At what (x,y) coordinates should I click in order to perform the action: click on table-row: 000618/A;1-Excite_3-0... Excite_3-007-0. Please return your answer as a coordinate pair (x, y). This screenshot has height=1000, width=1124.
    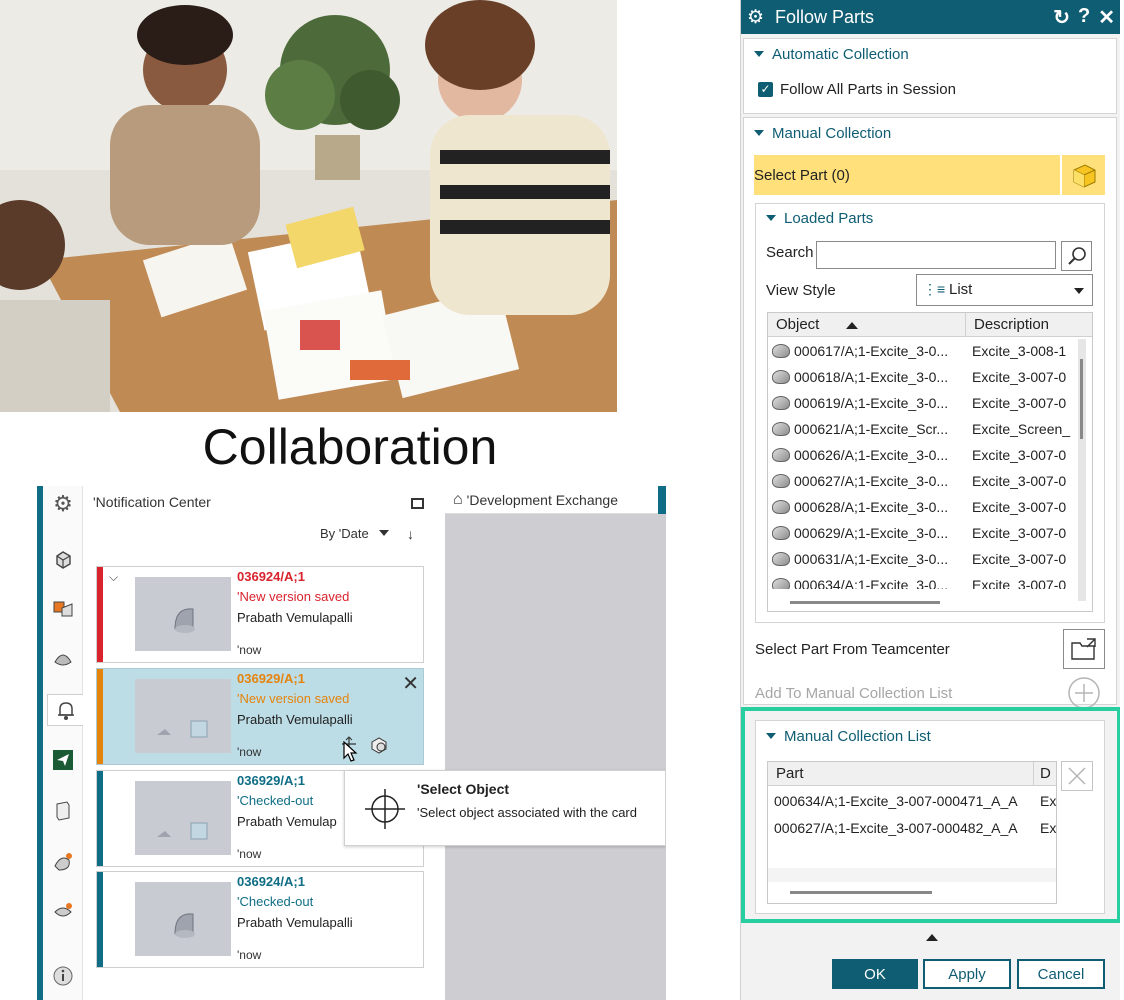
    Looking at the image, I should click on (927, 378).